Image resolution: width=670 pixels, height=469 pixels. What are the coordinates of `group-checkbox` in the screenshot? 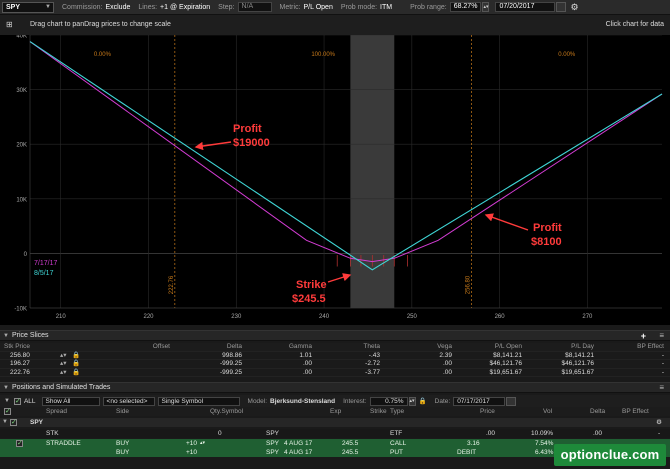 It's located at (13, 422).